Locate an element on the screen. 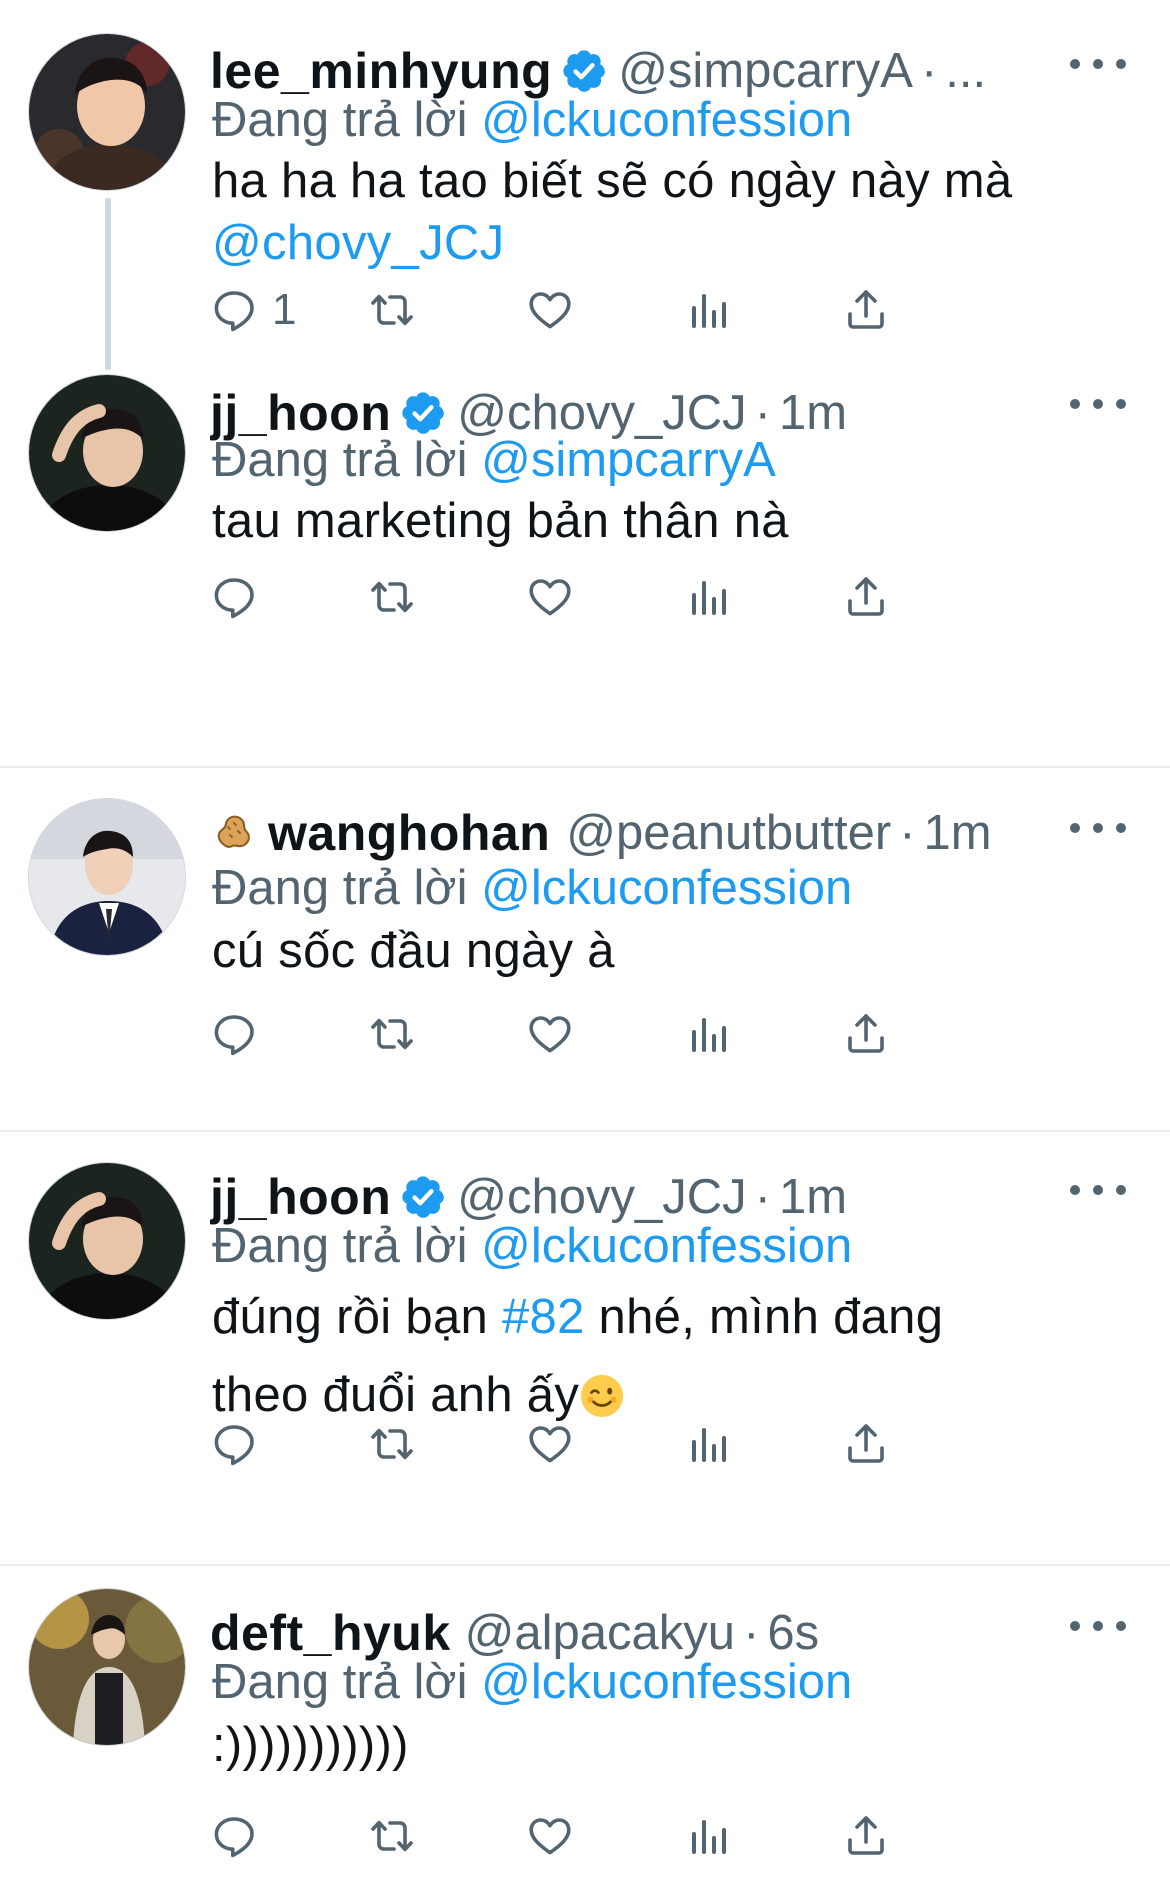 The width and height of the screenshot is (1170, 1902). tweet-mention: @chovy_JCJ is located at coordinates (661, 243).